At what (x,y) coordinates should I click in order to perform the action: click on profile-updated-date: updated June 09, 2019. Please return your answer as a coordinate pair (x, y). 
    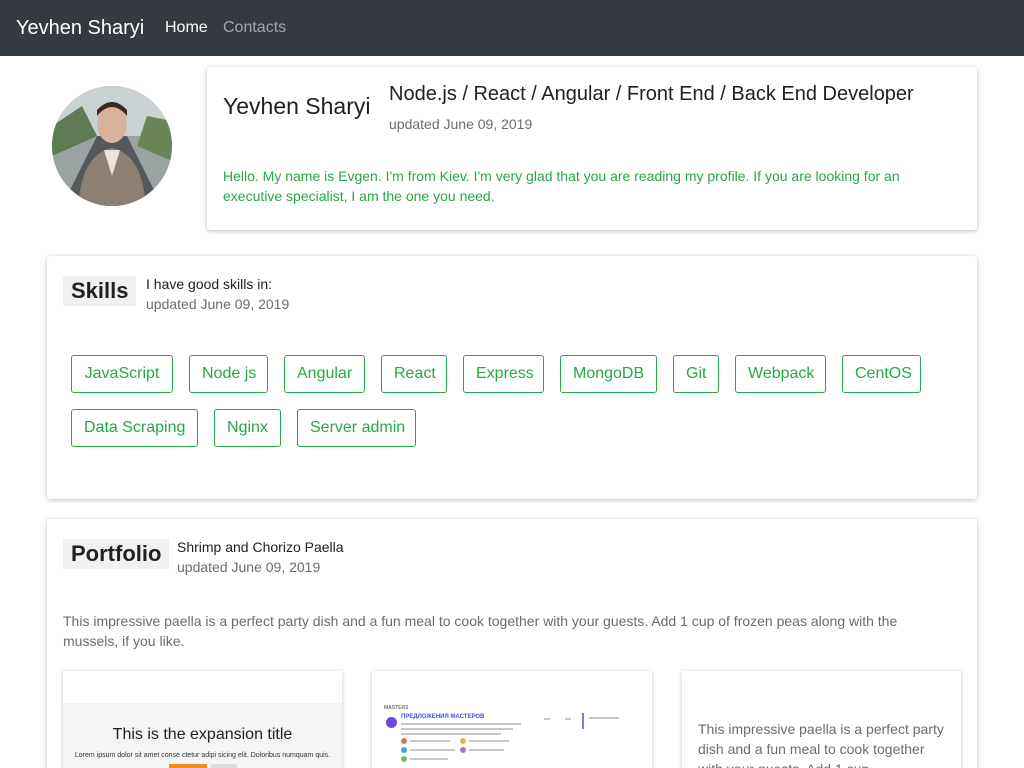
    Looking at the image, I should click on (461, 124).